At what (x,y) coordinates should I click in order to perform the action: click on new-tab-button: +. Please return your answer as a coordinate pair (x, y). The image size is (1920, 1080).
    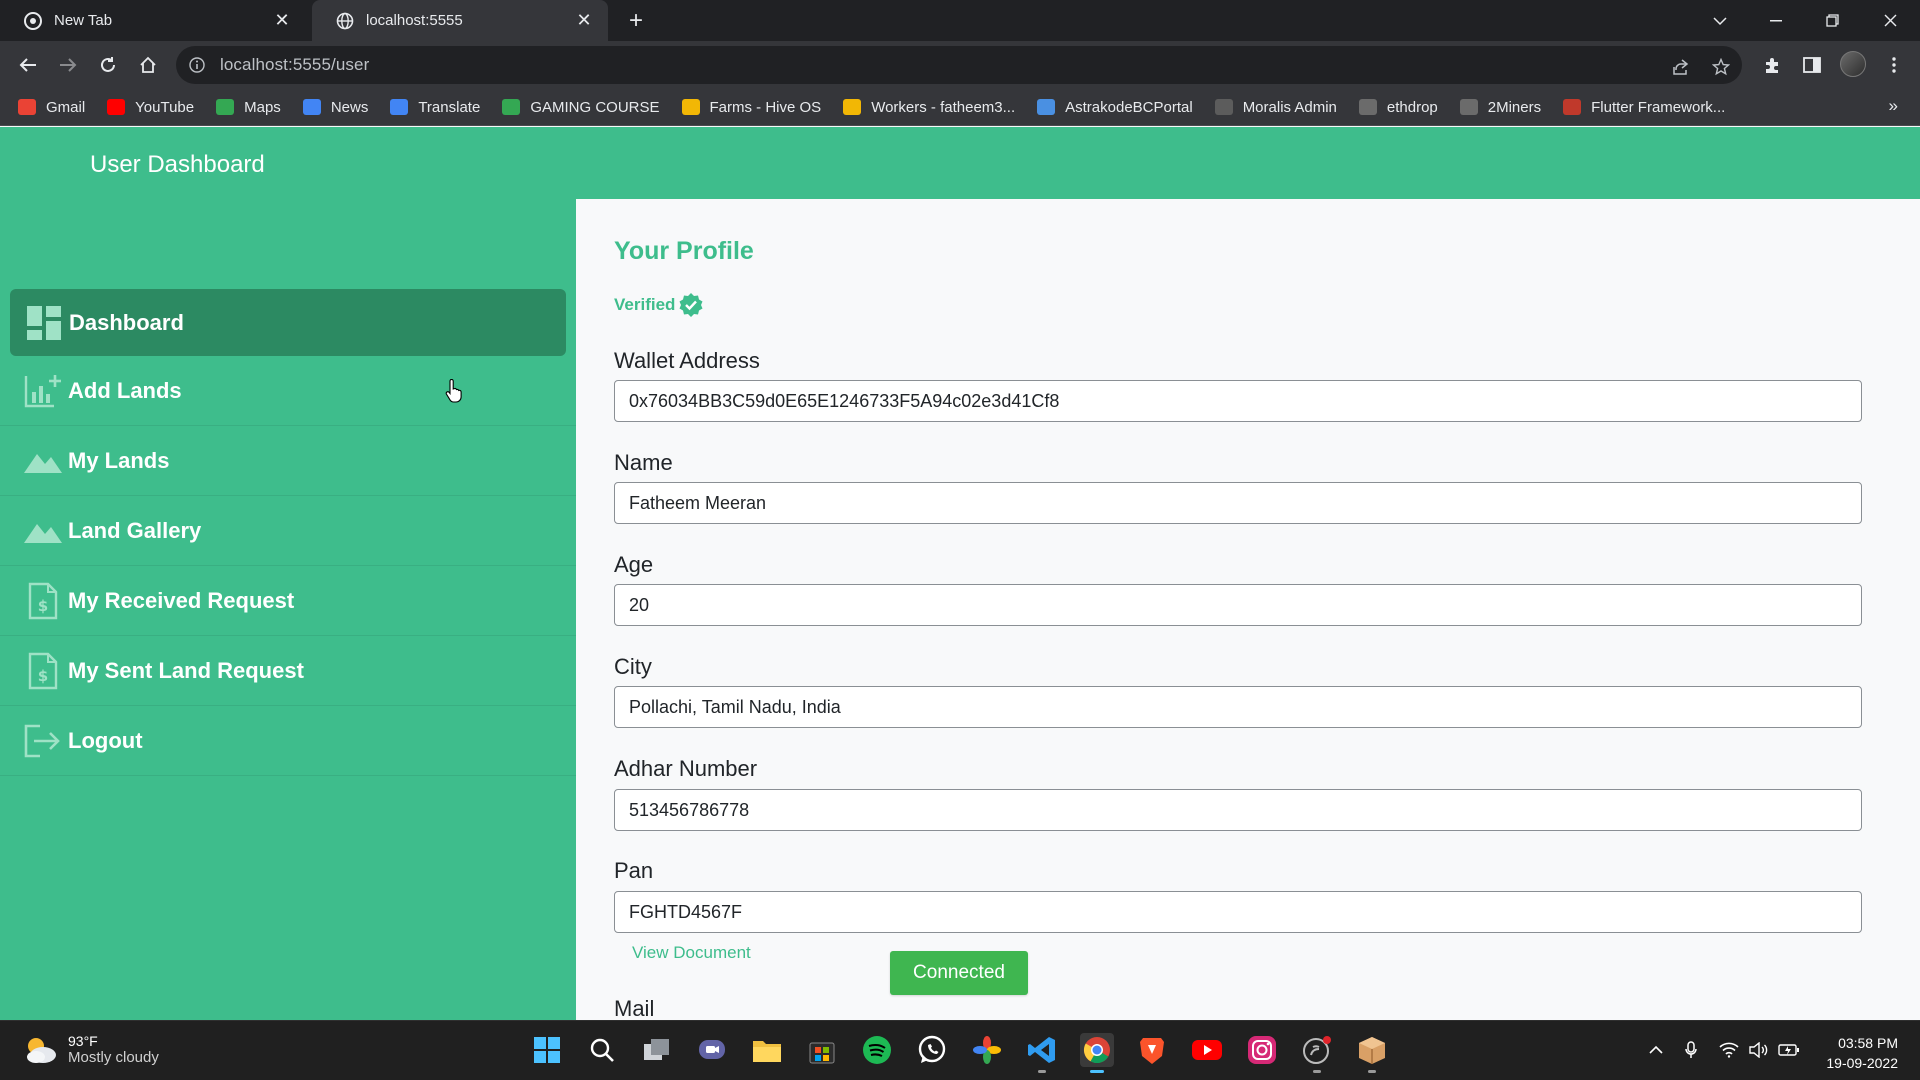
    Looking at the image, I should click on (636, 20).